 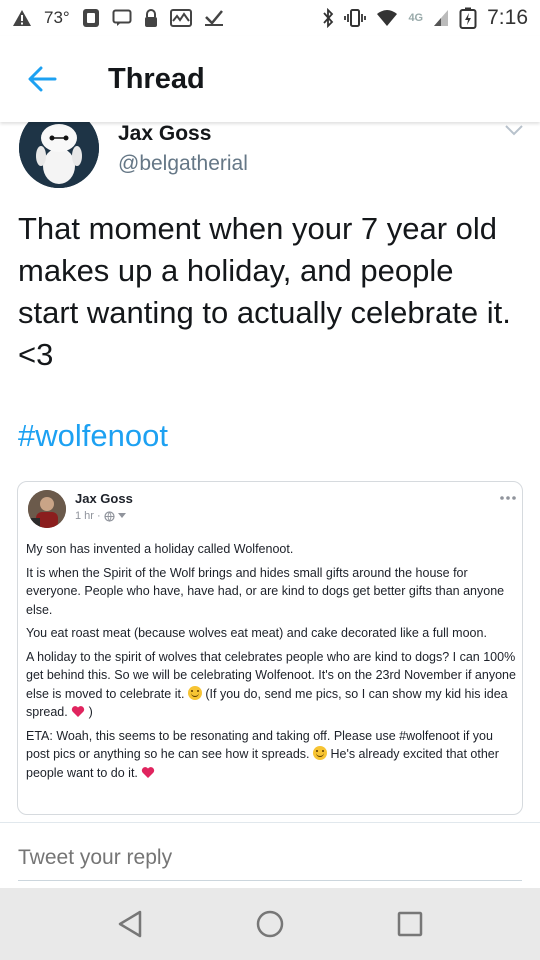 I want to click on nav-home-icon, so click(x=270, y=924).